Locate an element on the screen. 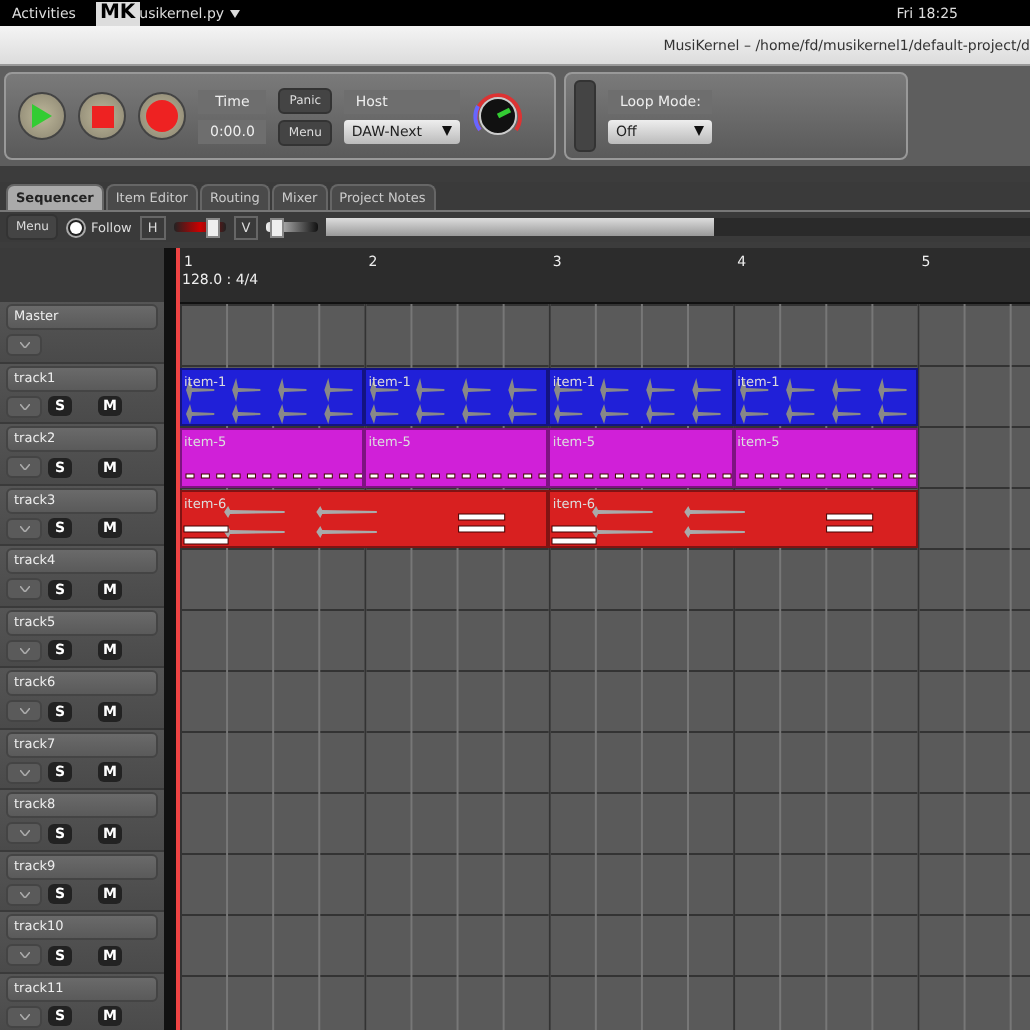 This screenshot has height=1030, width=1030. app-logo: MK is located at coordinates (117, 13).